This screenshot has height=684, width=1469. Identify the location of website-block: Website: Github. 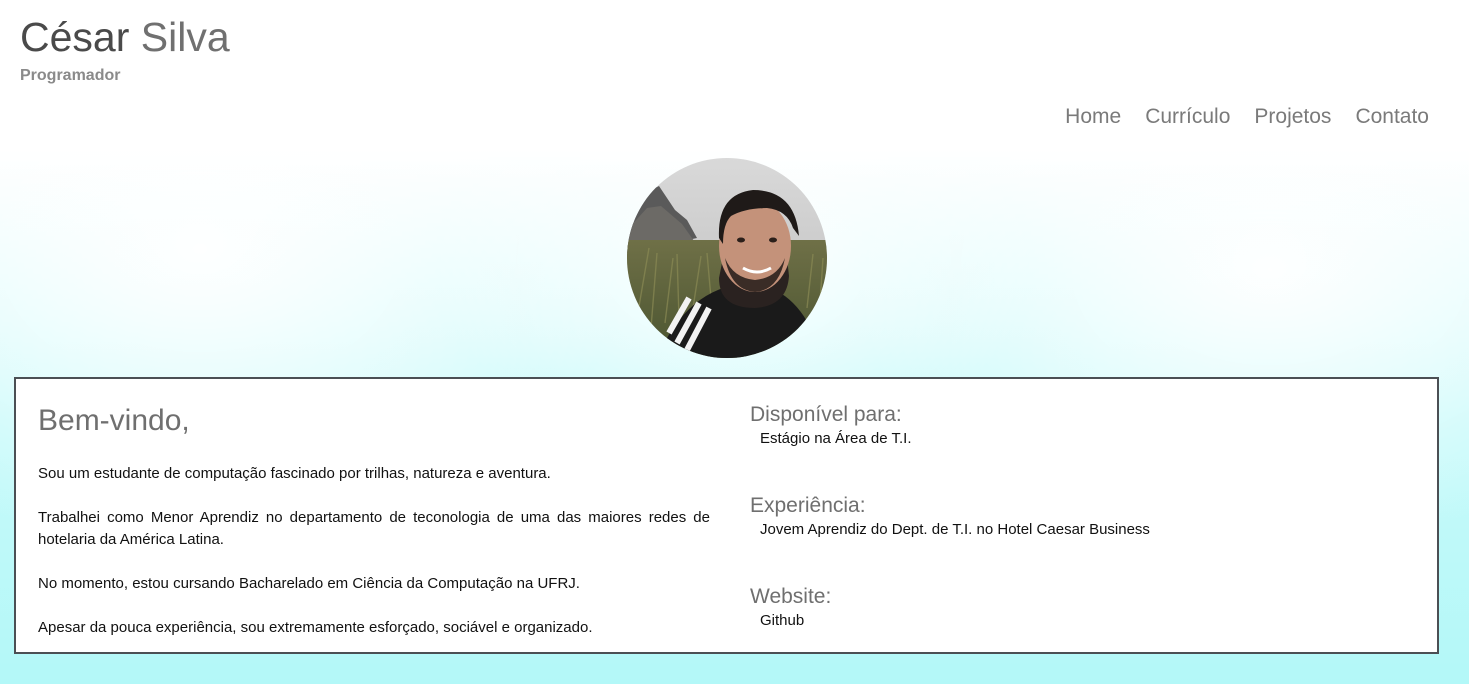
(1080, 629).